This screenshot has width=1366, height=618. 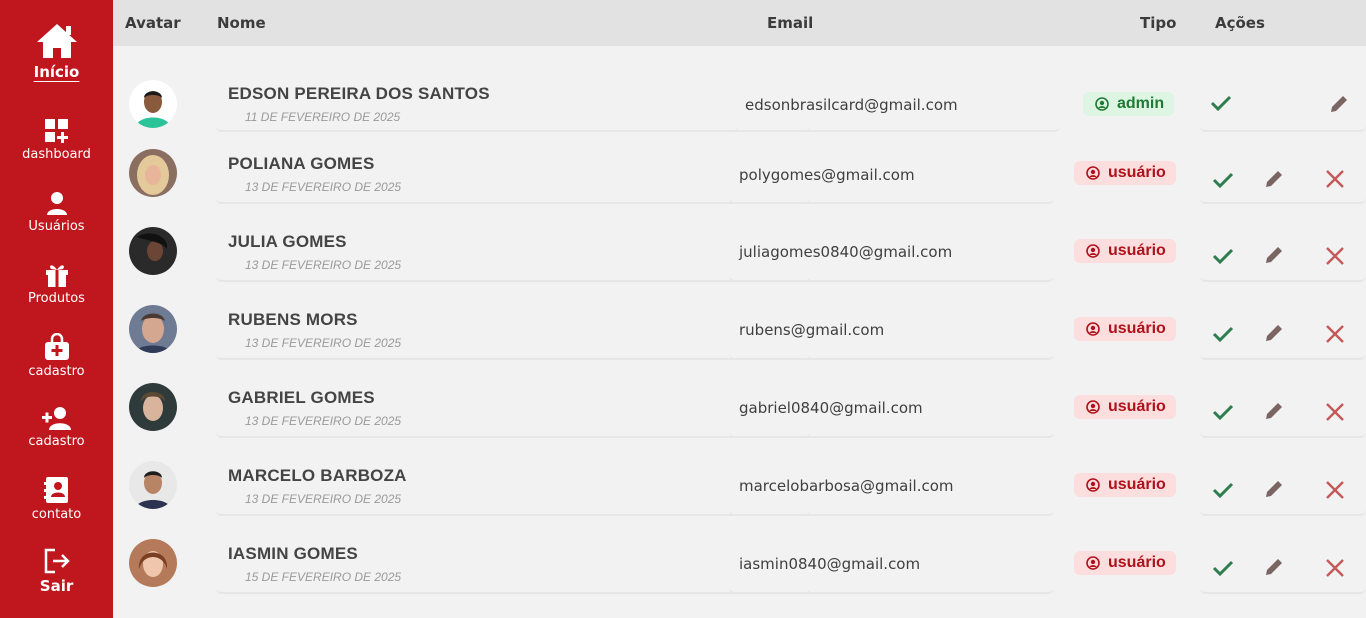 I want to click on home-icon, so click(x=56, y=41).